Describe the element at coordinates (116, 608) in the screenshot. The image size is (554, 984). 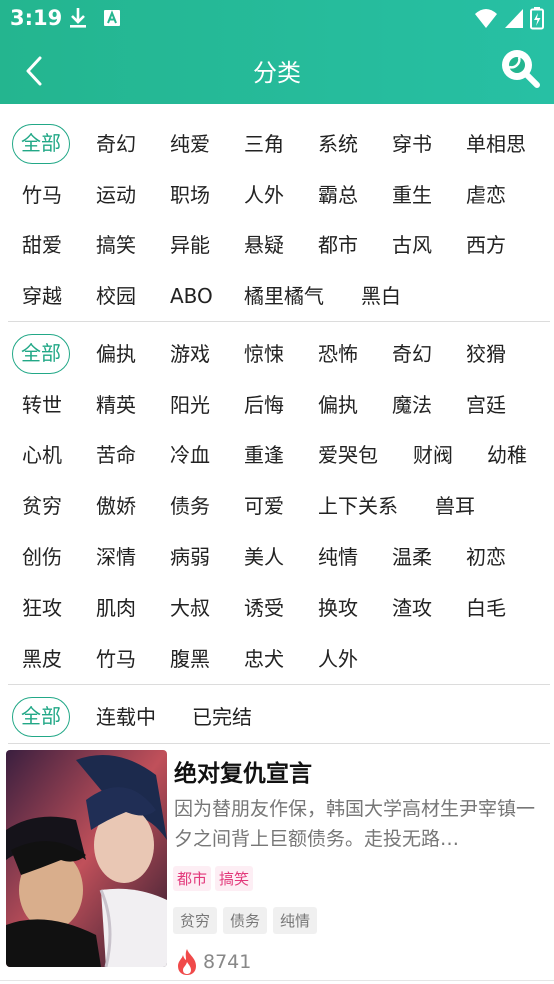
I see `tag-filter-item: 肌肉` at that location.